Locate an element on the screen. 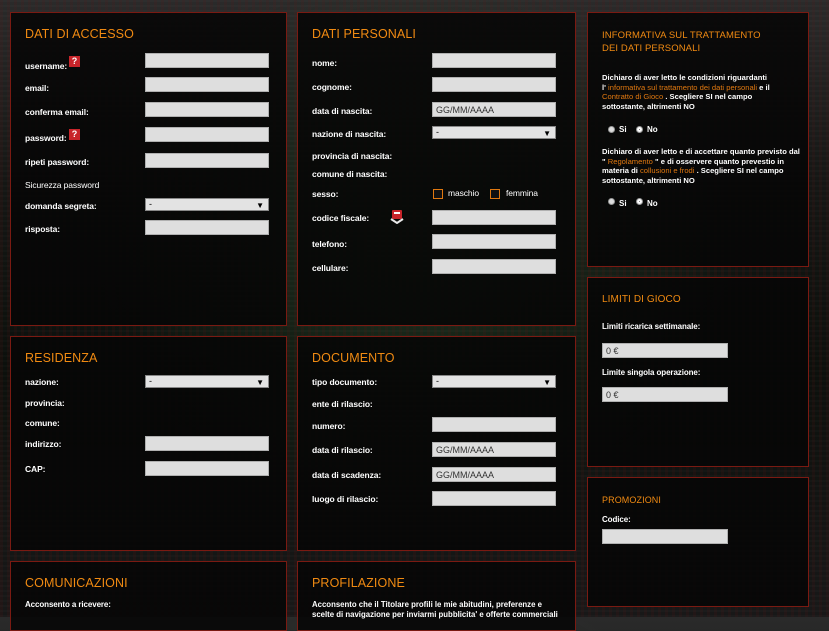 The height and width of the screenshot is (631, 829). username-help-icon: ? is located at coordinates (74, 61).